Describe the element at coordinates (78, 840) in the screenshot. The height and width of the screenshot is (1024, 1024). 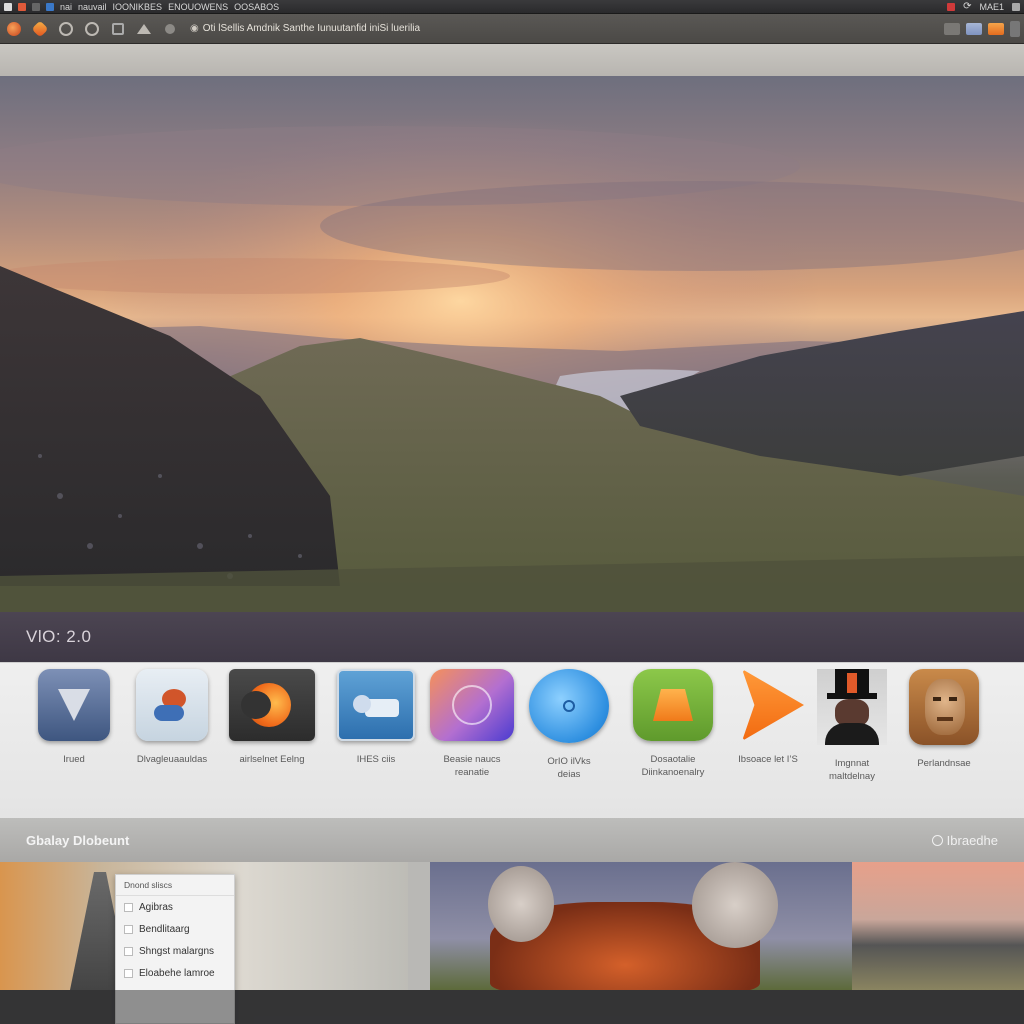
I see `section-title: Gbalay Dlobeunt` at that location.